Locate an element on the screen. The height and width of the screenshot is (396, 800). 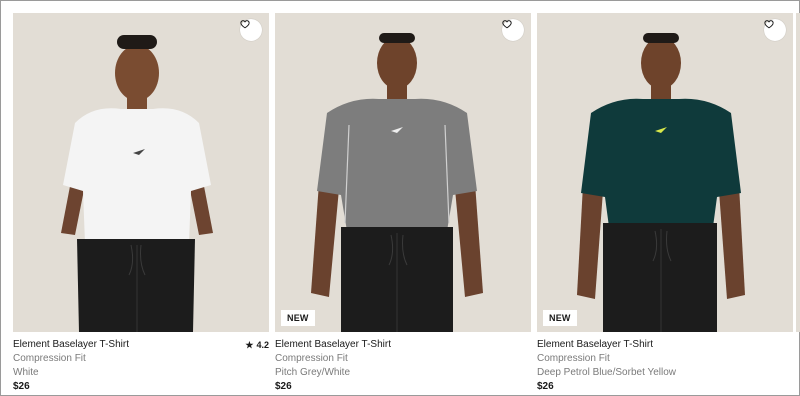
star-icon: ★ is located at coordinates (249, 345).